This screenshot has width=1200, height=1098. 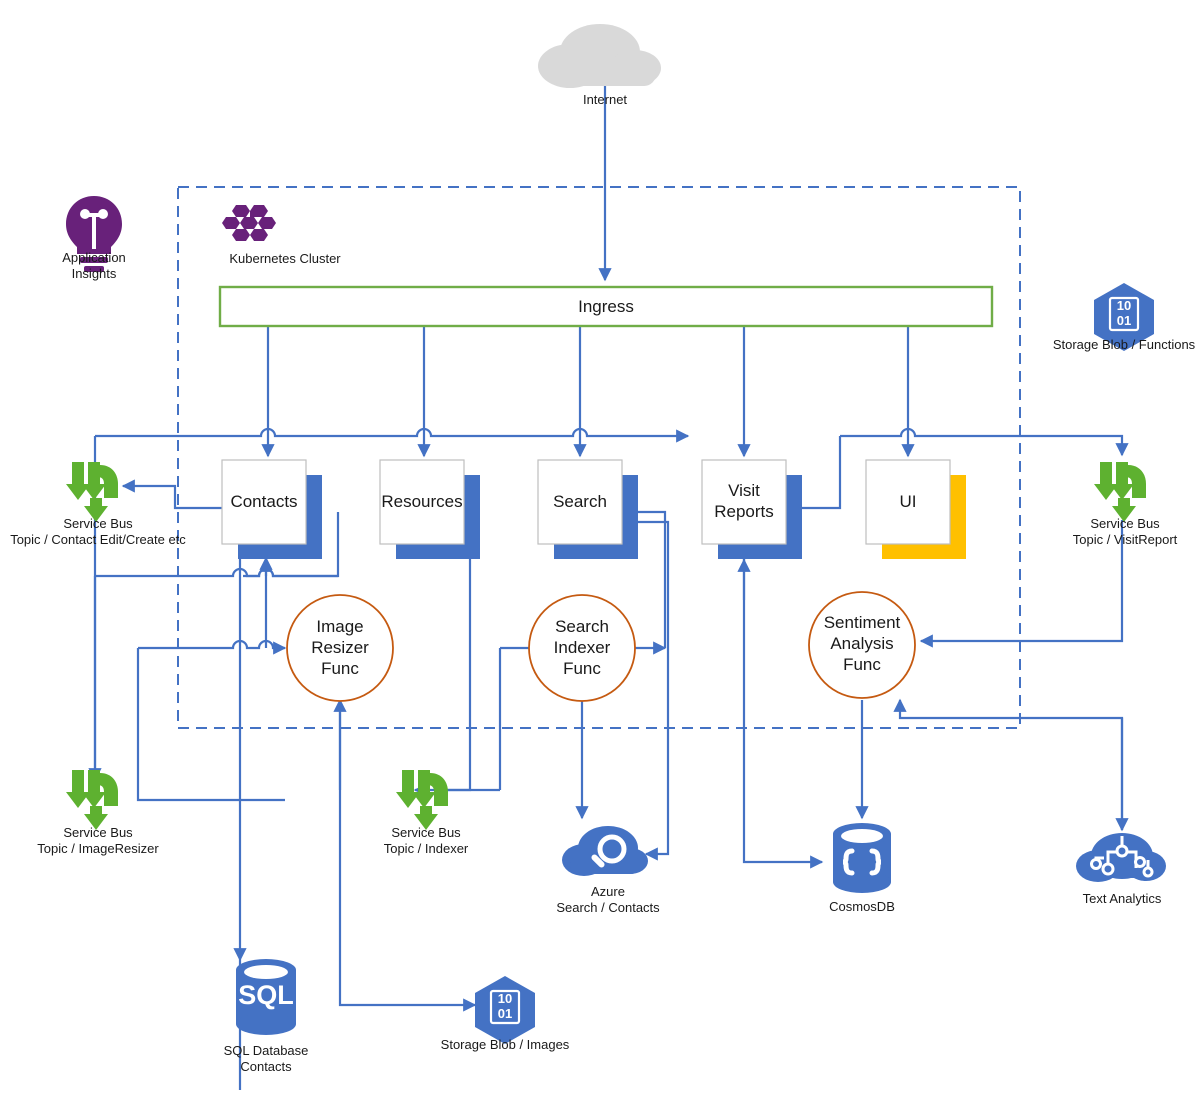 What do you see at coordinates (94, 257) in the screenshot?
I see `app-insights-label-line1: Application` at bounding box center [94, 257].